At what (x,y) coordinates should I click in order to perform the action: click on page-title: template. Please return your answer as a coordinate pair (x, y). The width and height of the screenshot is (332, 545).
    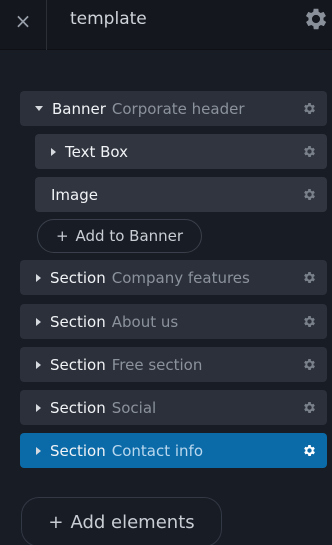
    Looking at the image, I should click on (108, 19).